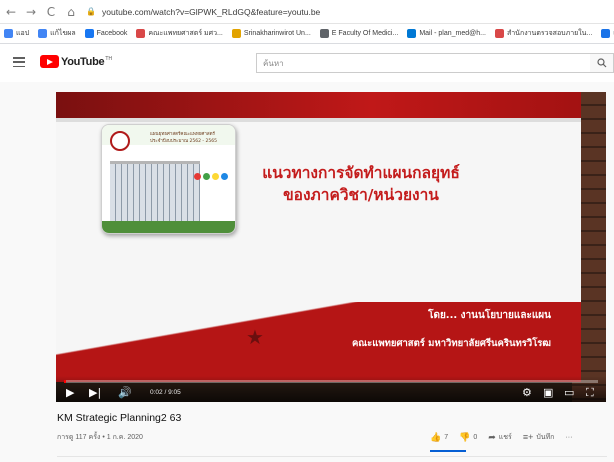  Describe the element at coordinates (119, 418) in the screenshot. I see `video-title: KM Strategic Planning2 63` at that location.